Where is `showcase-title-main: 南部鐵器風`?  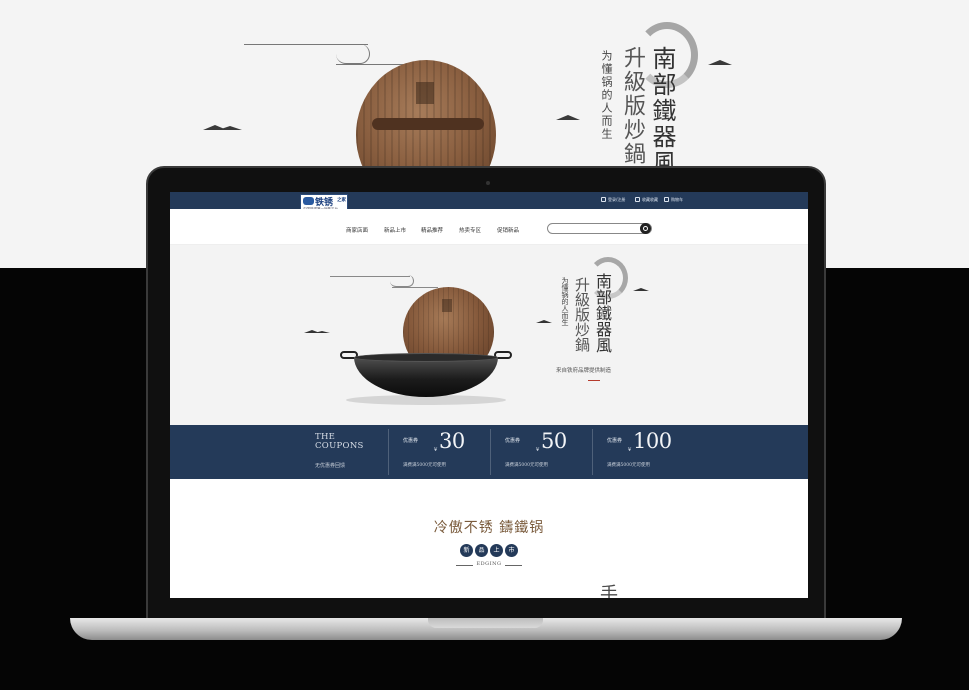 showcase-title-main: 南部鐵器風 is located at coordinates (662, 111).